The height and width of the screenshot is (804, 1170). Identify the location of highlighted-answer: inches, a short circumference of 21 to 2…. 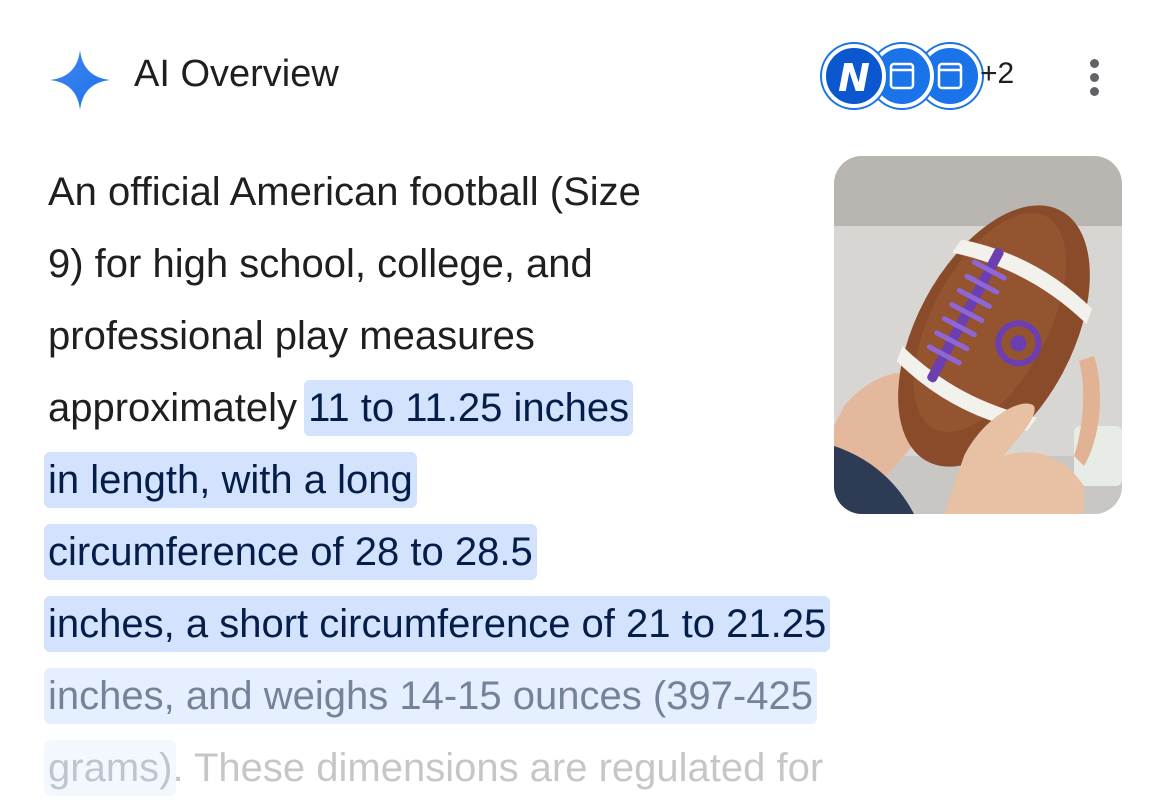
(437, 624).